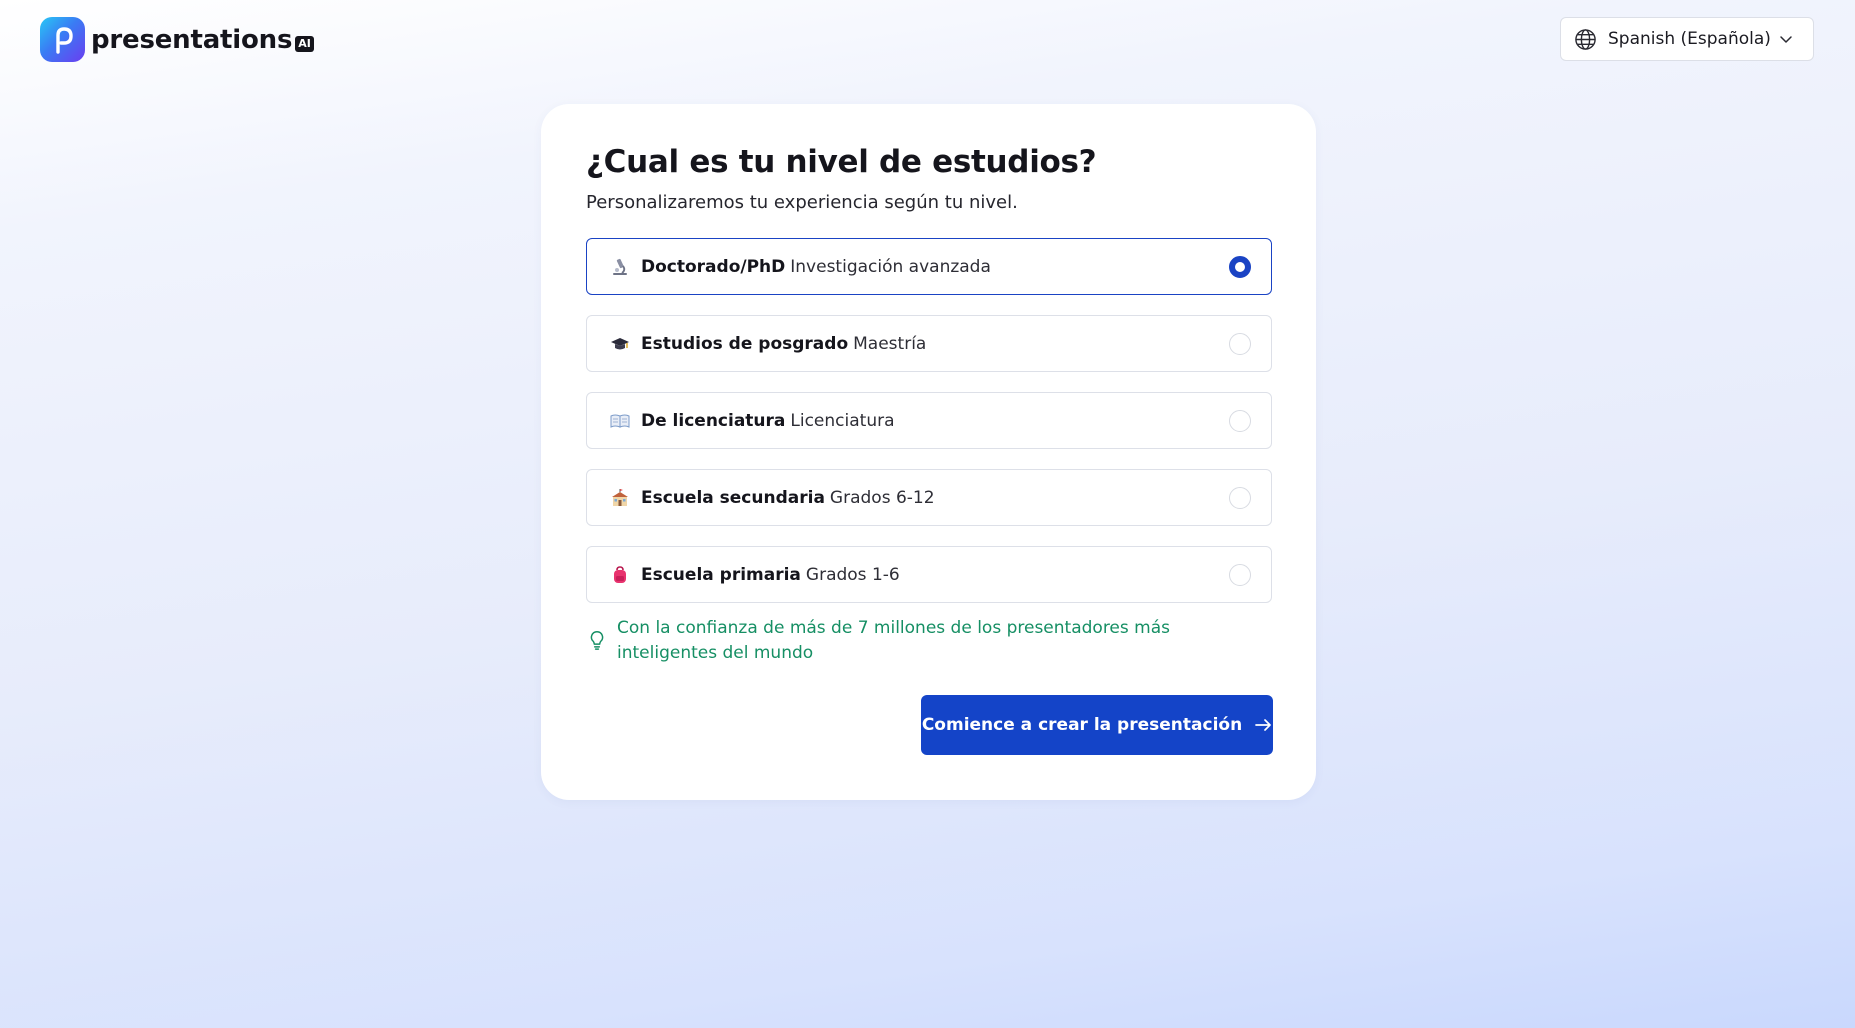 Image resolution: width=1855 pixels, height=1028 pixels. Describe the element at coordinates (890, 266) in the screenshot. I see `option-phd-detail: Investigación avanzada` at that location.